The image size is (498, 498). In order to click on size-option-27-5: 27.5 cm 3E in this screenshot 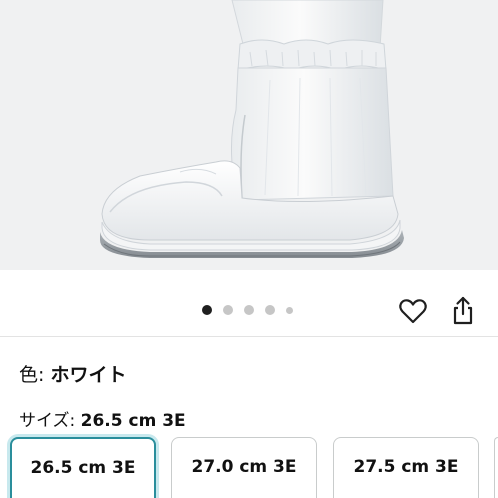, I will do `click(406, 467)`.